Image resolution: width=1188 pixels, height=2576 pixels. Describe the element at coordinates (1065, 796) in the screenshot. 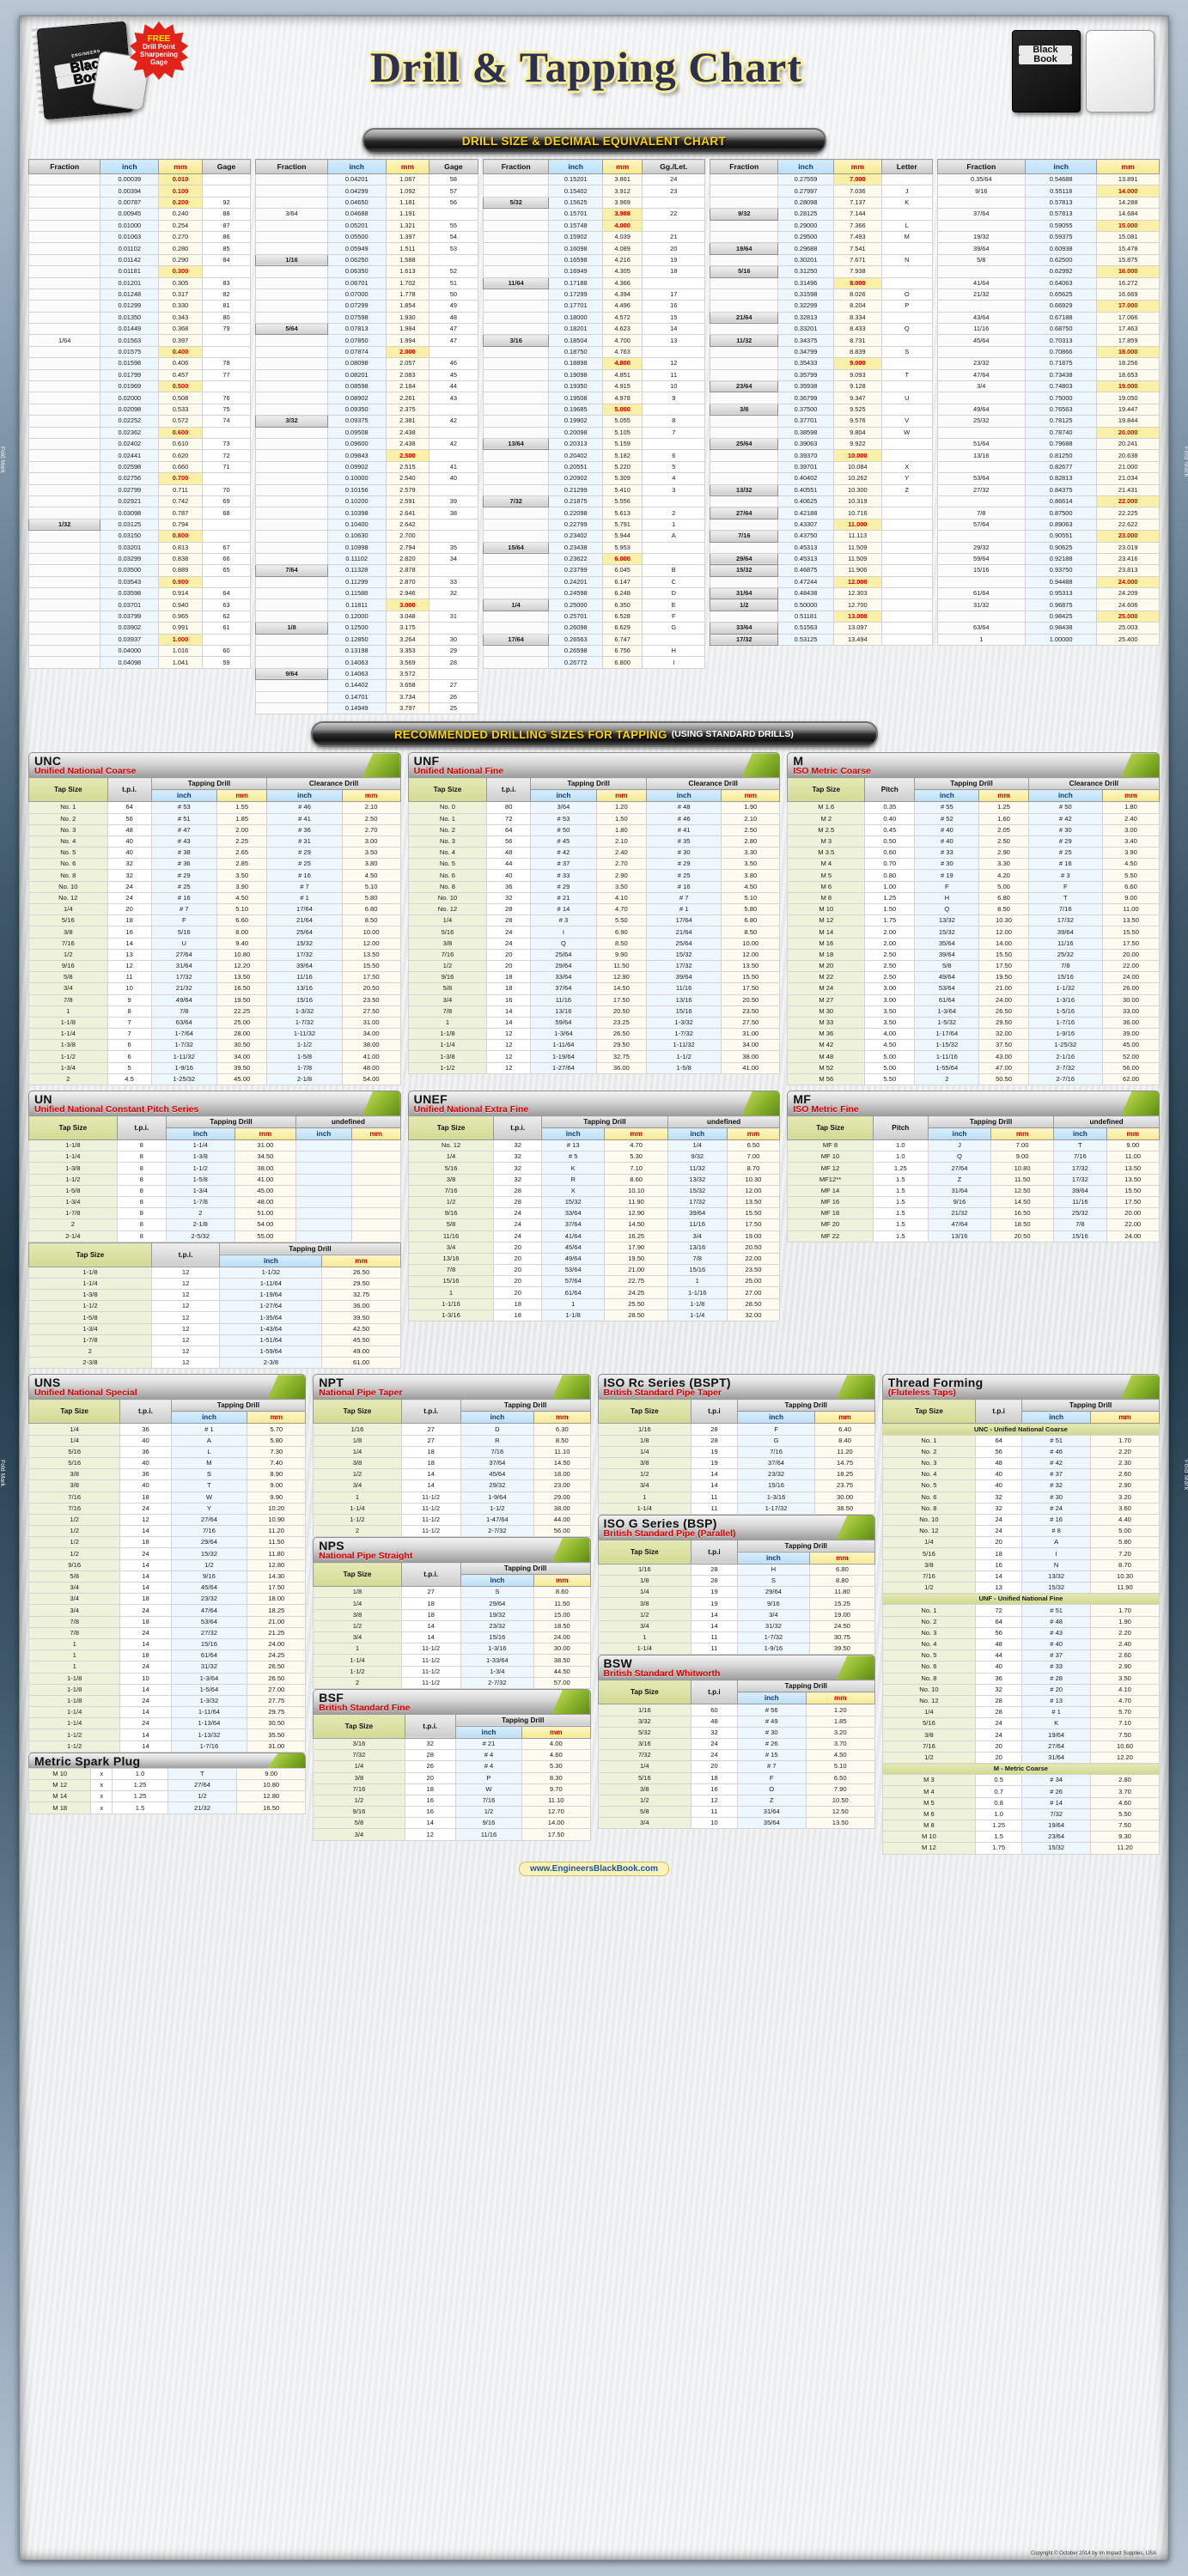

I see `th-inch: inch` at that location.